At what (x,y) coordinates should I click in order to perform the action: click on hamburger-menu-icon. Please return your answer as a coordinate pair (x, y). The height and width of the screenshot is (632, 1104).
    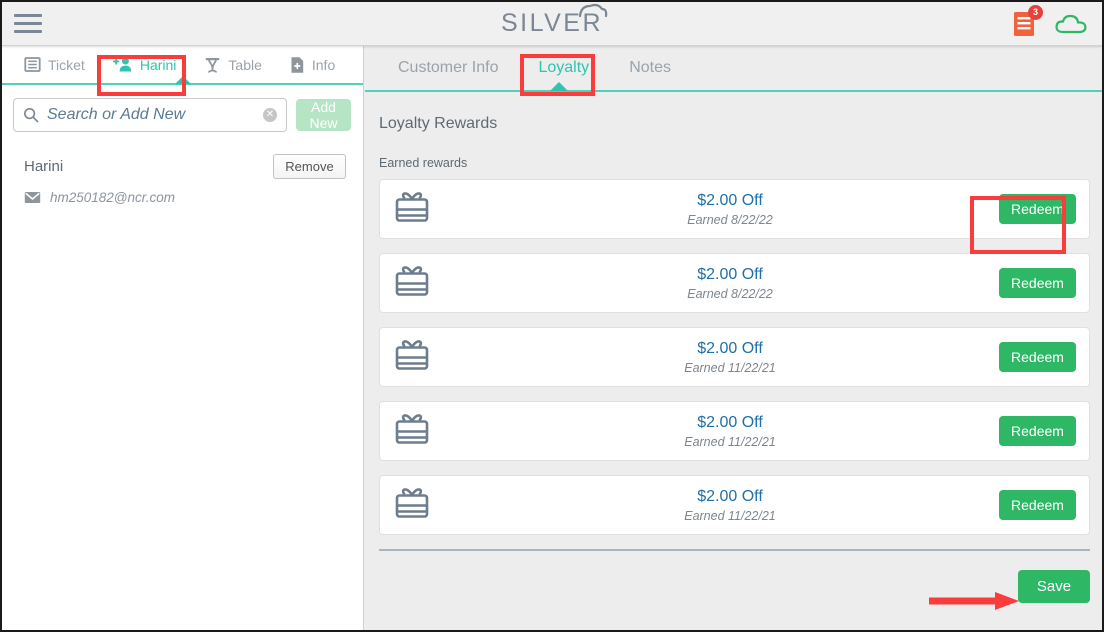
    Looking at the image, I should click on (28, 23).